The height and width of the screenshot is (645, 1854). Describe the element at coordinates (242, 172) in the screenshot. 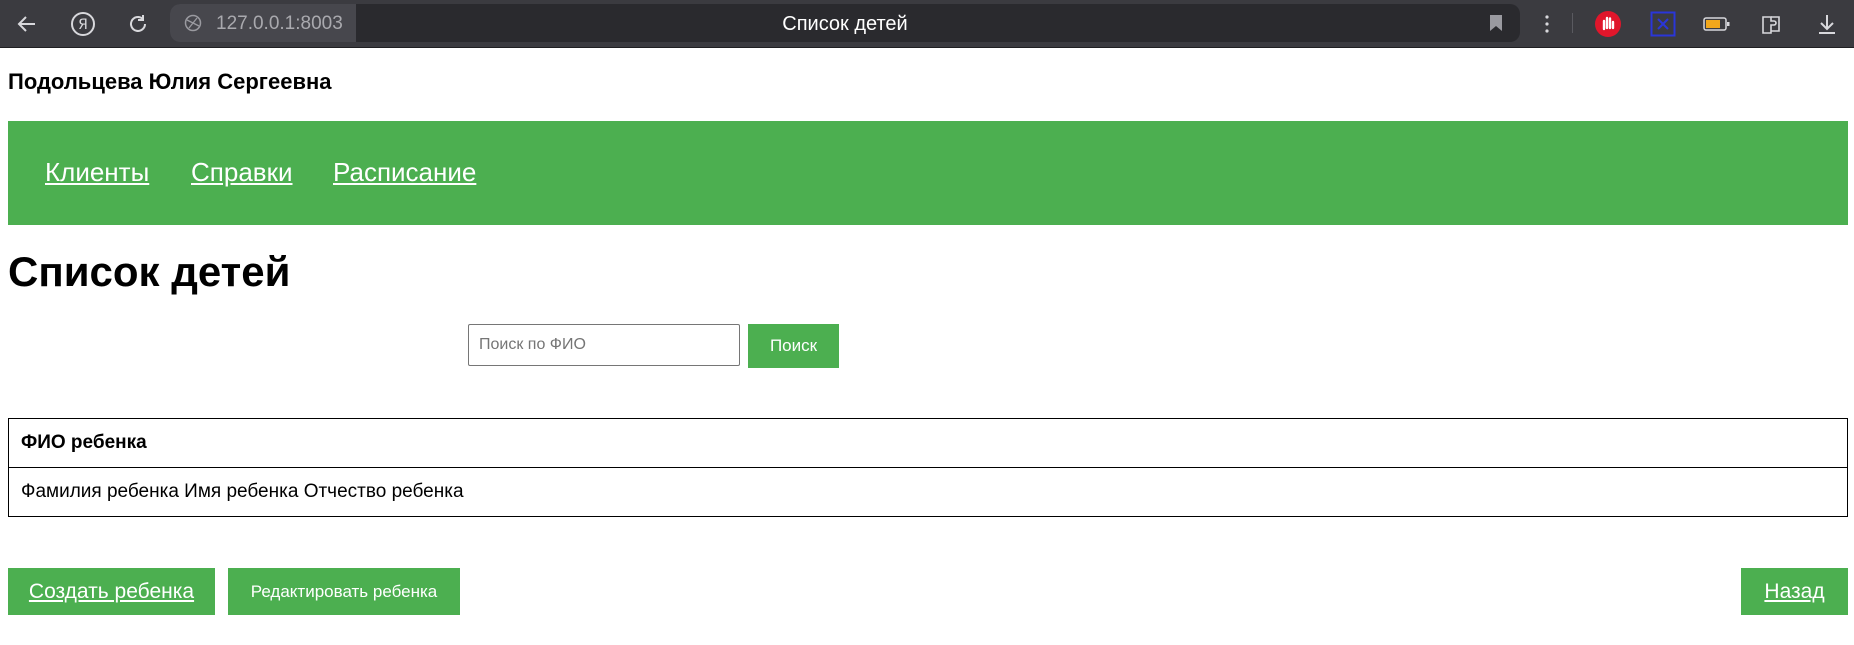

I see `nav-link-certificates: Справки` at that location.